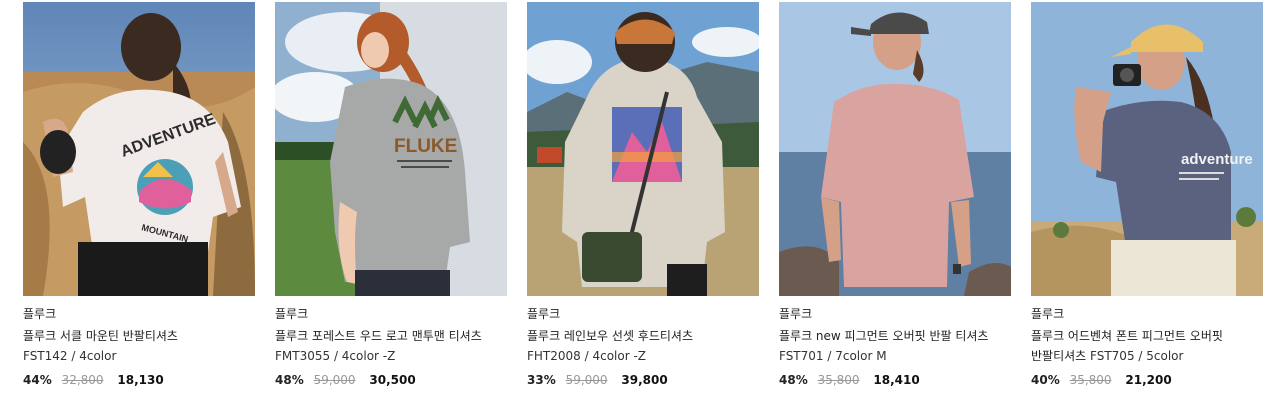  I want to click on price-row: 40% 35,800 21,200, so click(1101, 380).